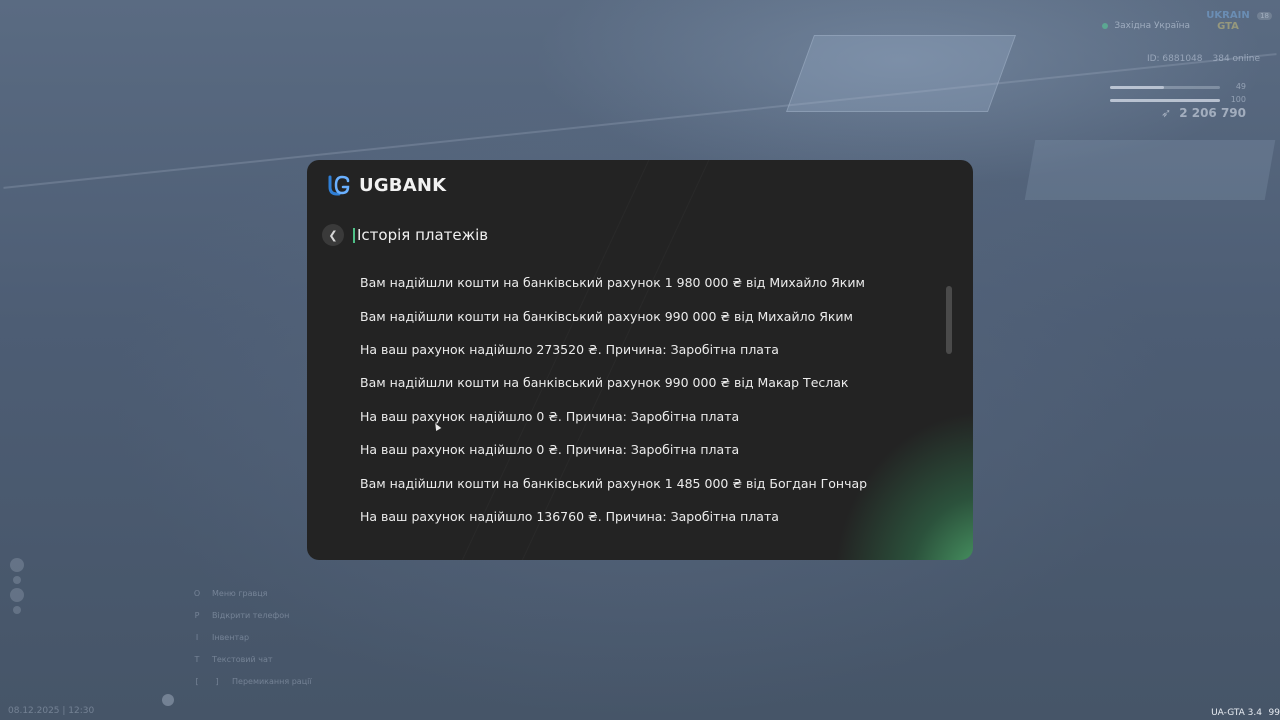 Image resolution: width=1280 pixels, height=720 pixels. What do you see at coordinates (217, 681) in the screenshot?
I see `hint-key-2: ]` at bounding box center [217, 681].